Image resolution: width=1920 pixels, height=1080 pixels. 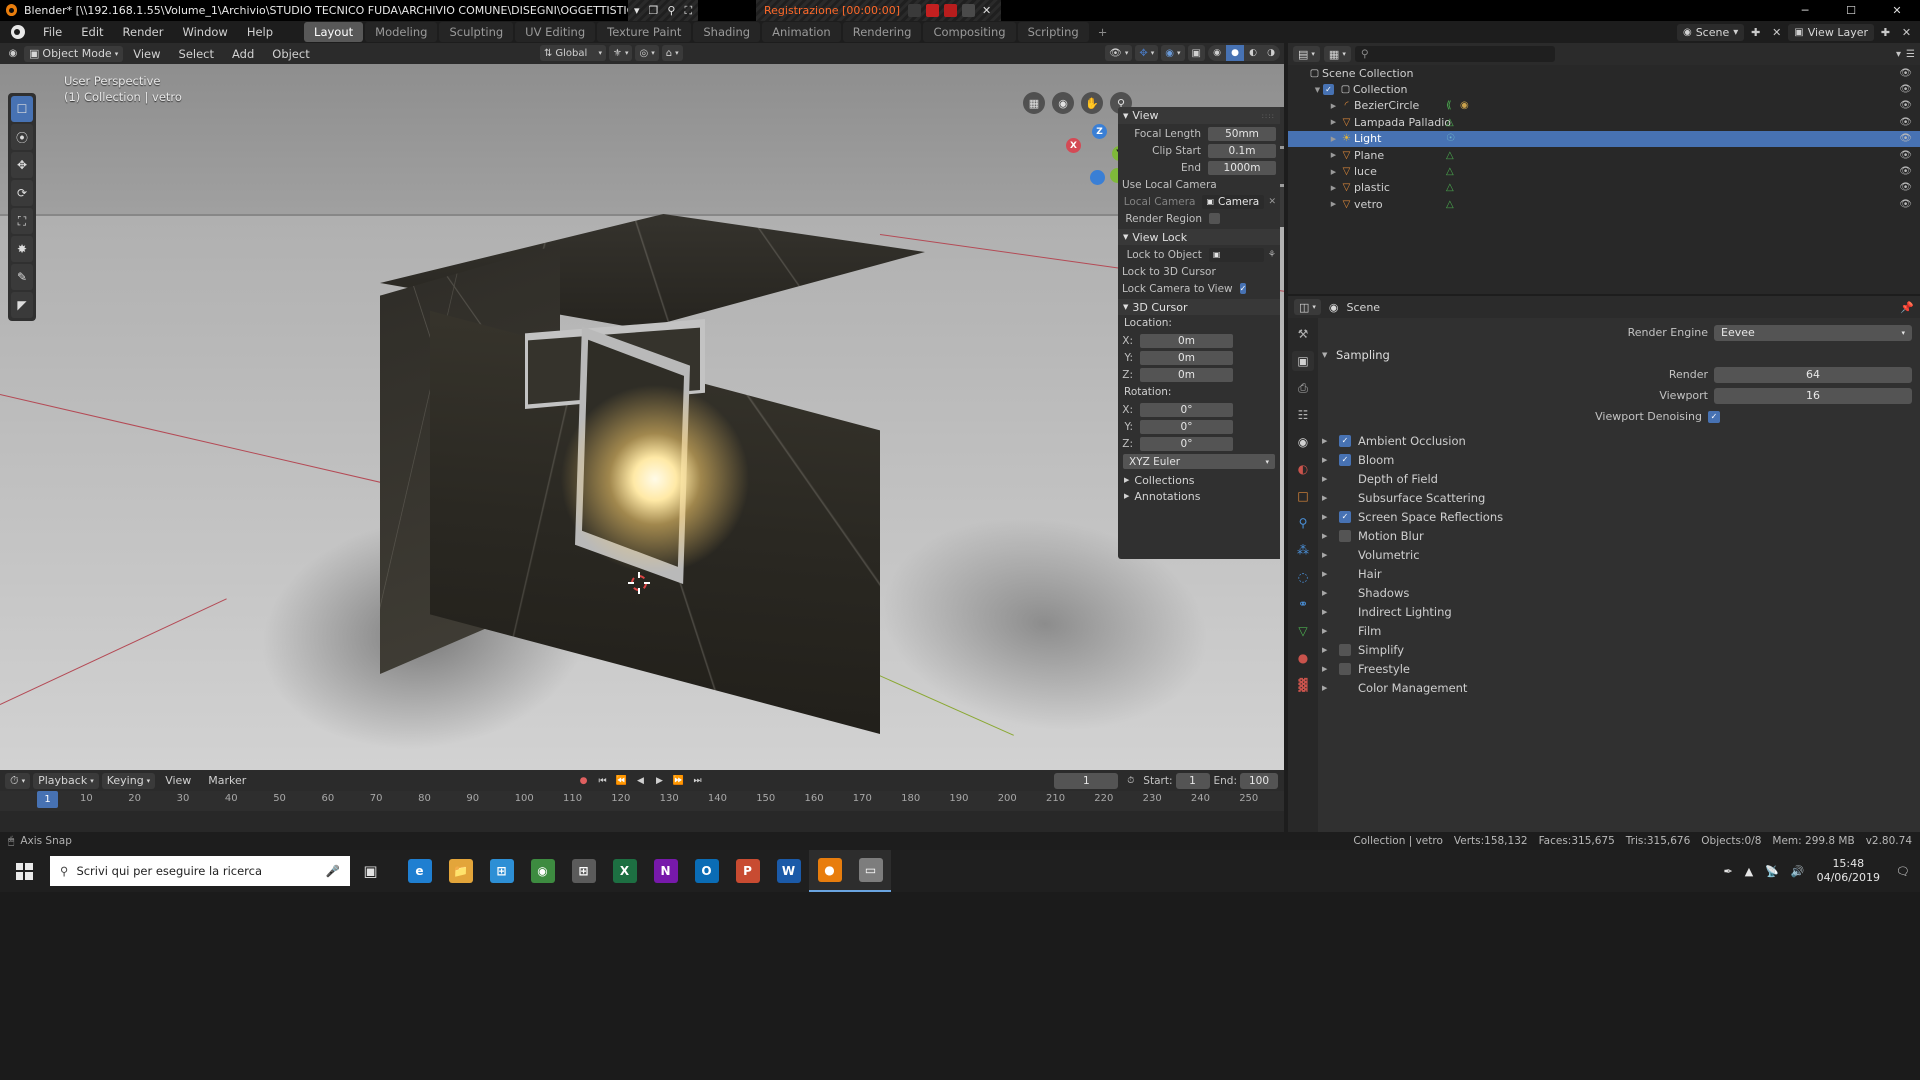 What do you see at coordinates (1604, 89) in the screenshot?
I see `outliner-row-collection: ▼ ✓ ▢ Collection 👁` at bounding box center [1604, 89].